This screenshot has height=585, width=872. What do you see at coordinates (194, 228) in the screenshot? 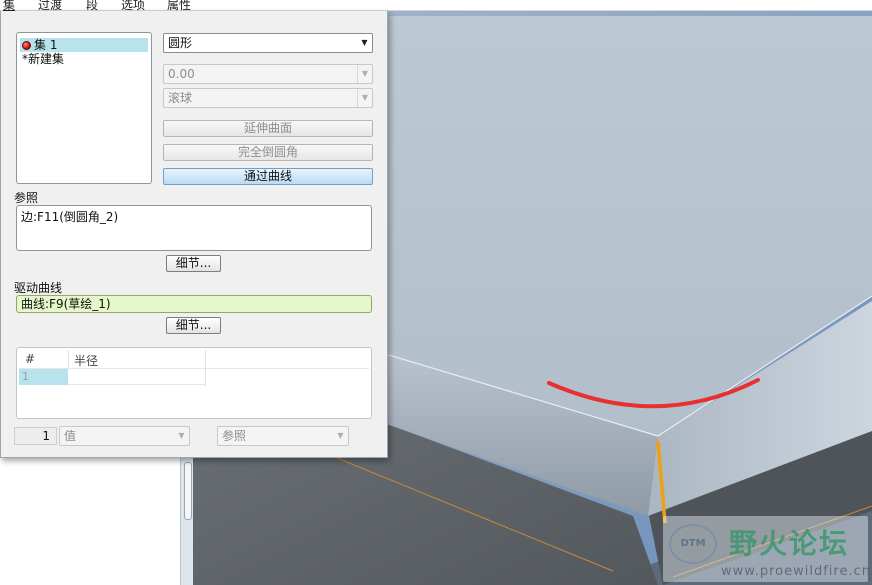
I see `references-collector: 边:F11(倒圆角_2)` at bounding box center [194, 228].